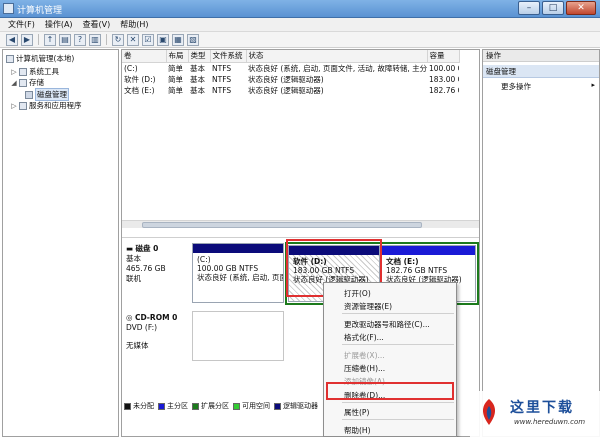 This screenshot has width=600, height=437. What do you see at coordinates (55, 105) in the screenshot?
I see `tree-item-label: 服务和应用程序` at bounding box center [55, 105].